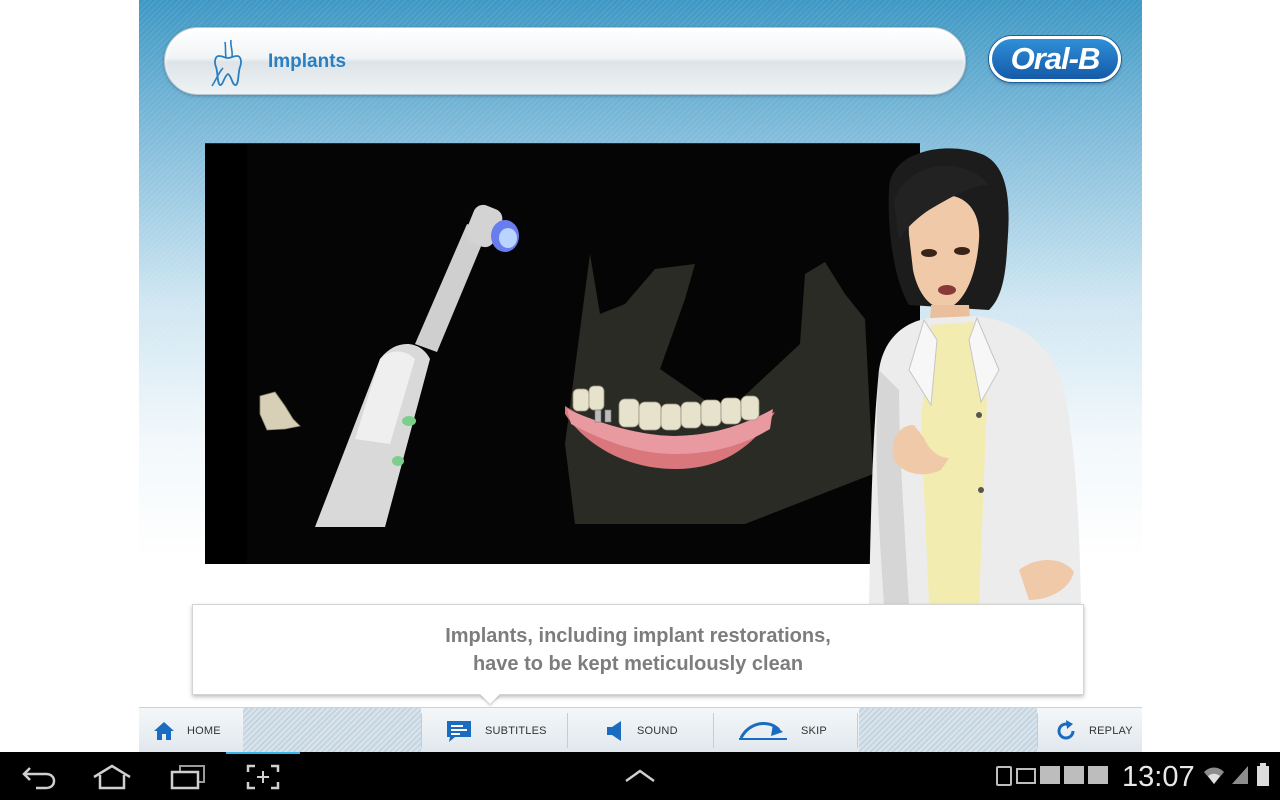  I want to click on subtitle-line-2: have to be kept meticulously clean, so click(638, 664).